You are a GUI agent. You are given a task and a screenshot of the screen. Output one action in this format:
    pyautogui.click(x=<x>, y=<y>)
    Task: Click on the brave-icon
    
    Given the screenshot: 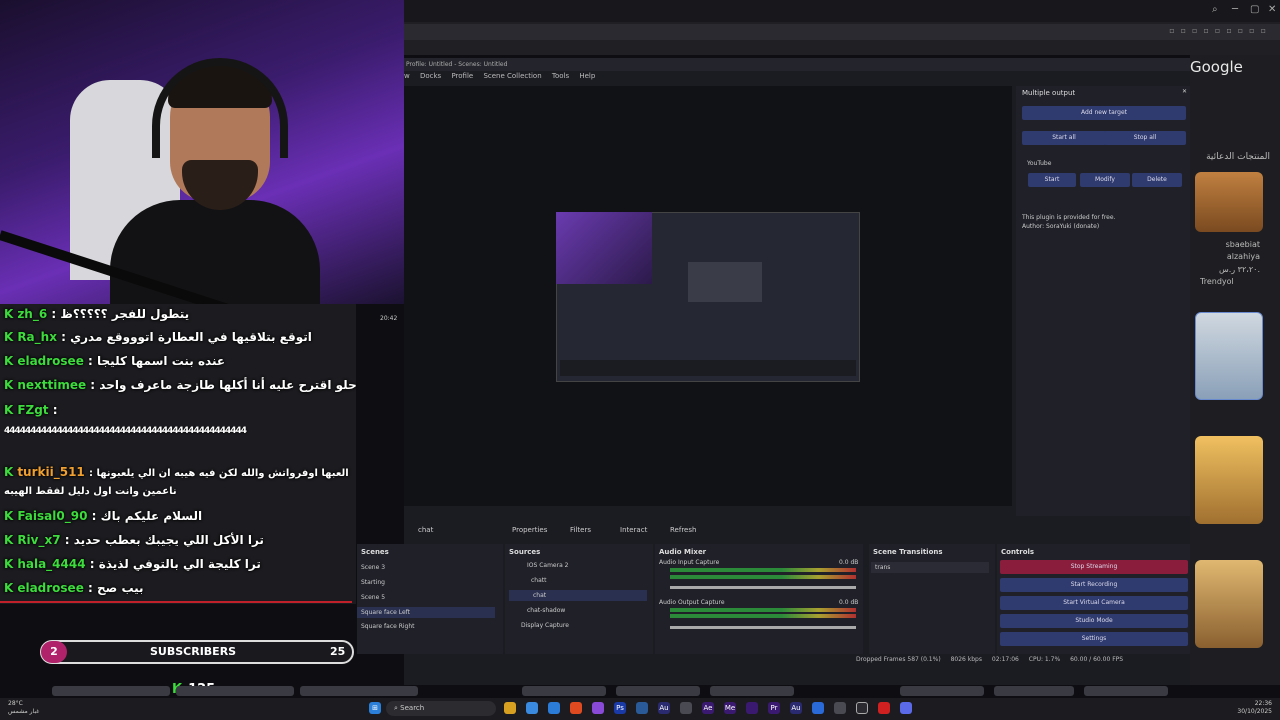 What is the action you would take?
    pyautogui.click(x=576, y=708)
    